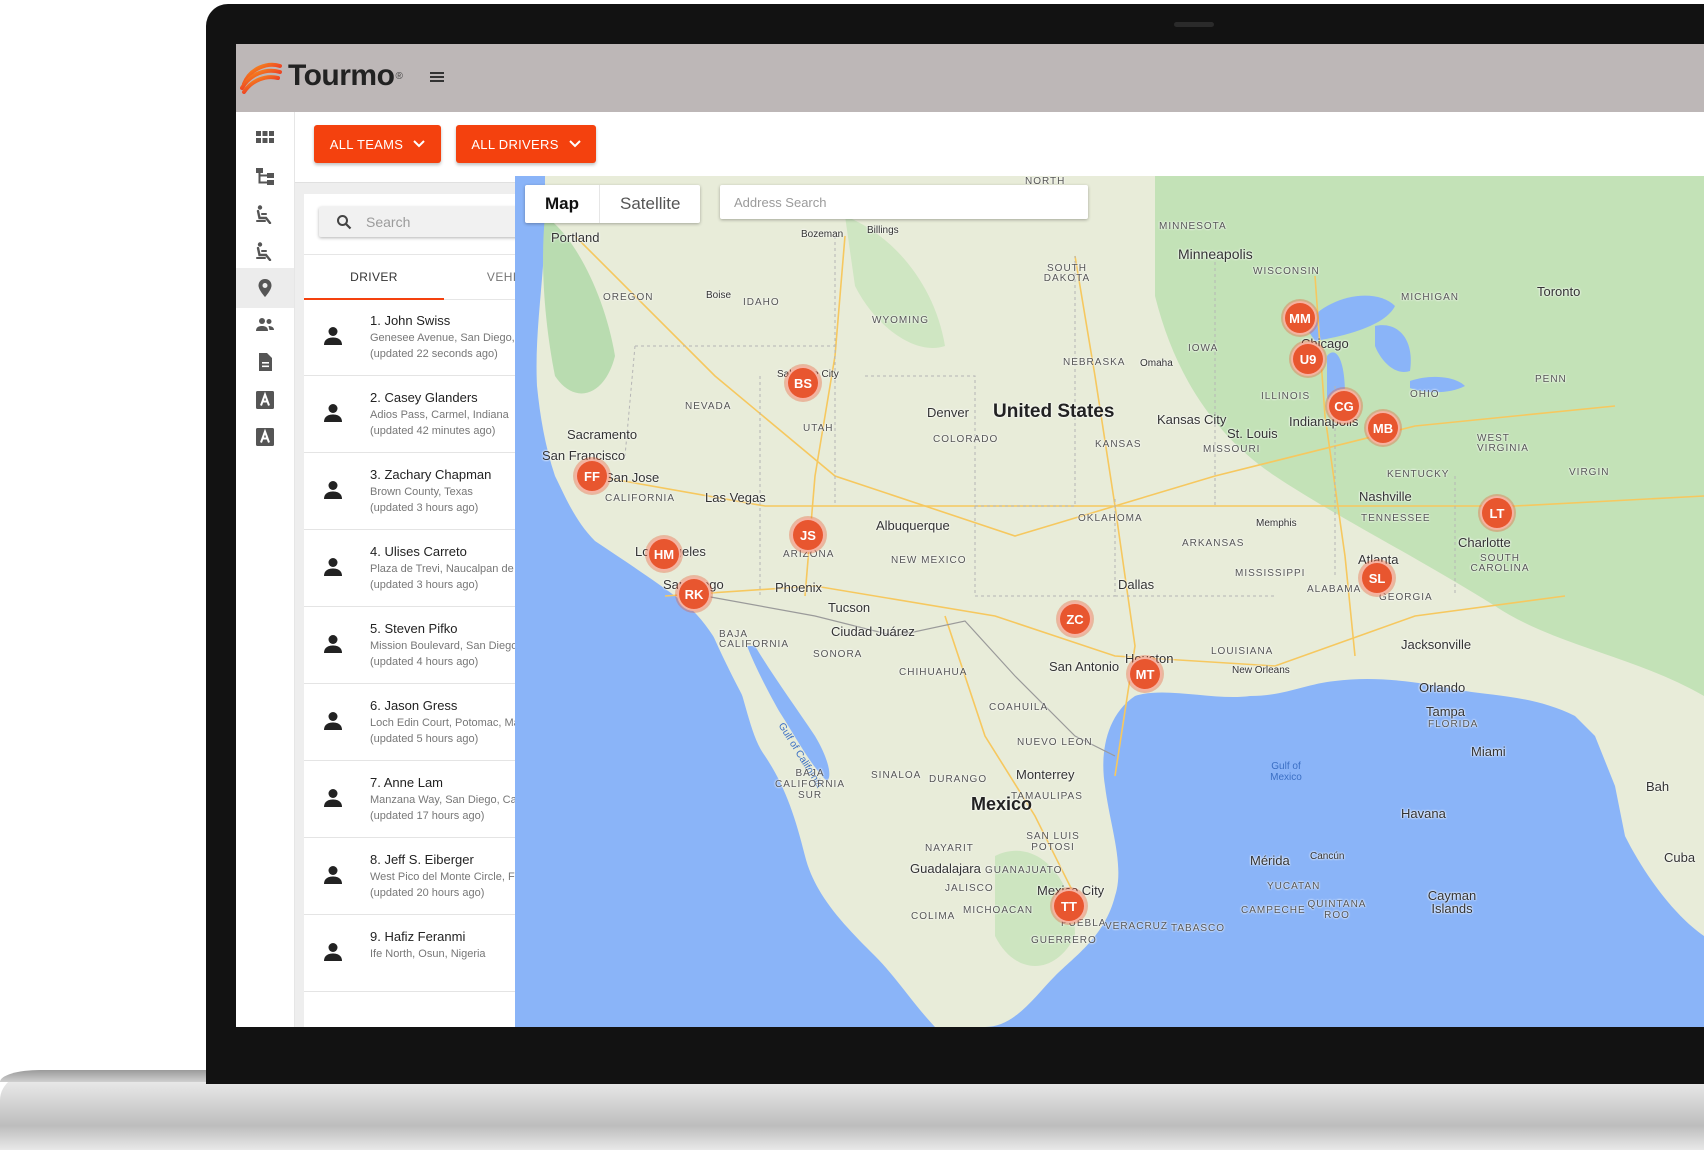  I want to click on map-label: San Antonio, so click(1084, 666).